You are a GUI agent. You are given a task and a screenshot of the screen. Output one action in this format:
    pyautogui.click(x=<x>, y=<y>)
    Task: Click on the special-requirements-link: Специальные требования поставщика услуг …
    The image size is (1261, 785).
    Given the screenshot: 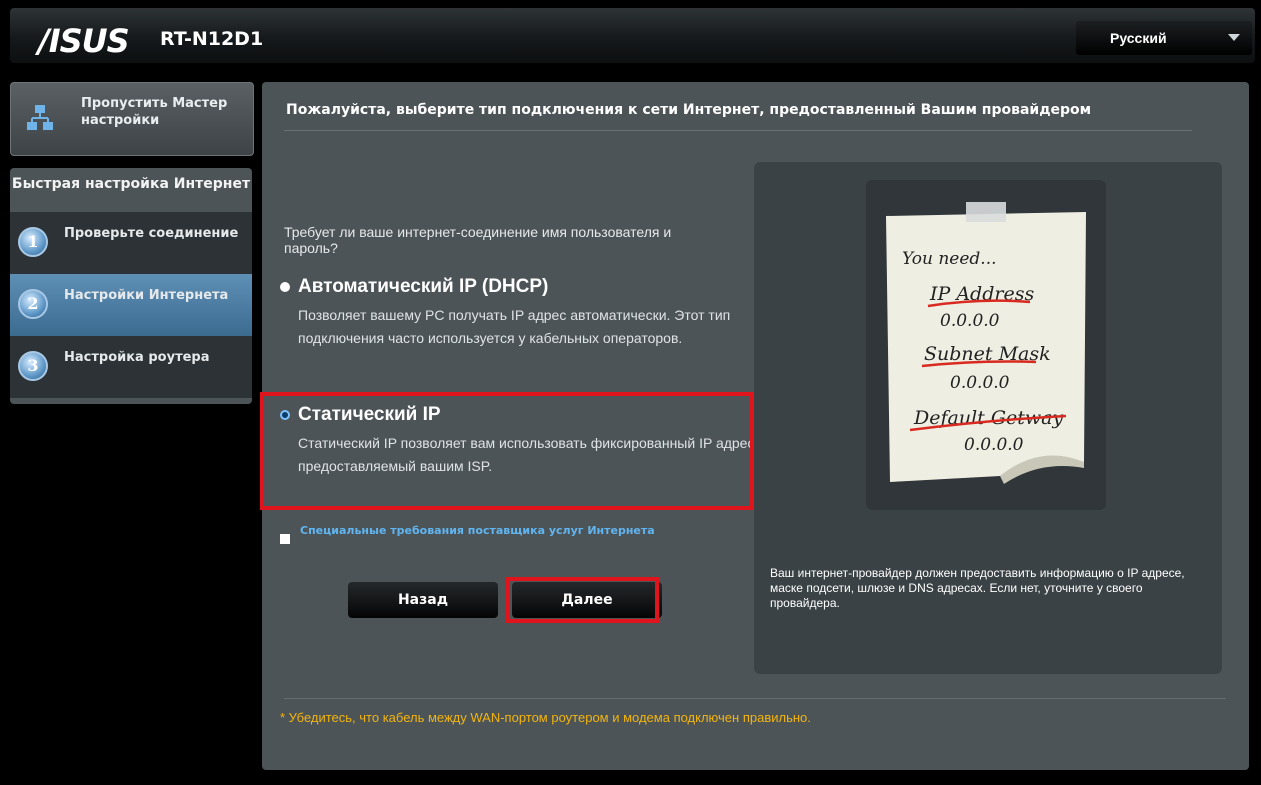 What is the action you would take?
    pyautogui.click(x=490, y=530)
    